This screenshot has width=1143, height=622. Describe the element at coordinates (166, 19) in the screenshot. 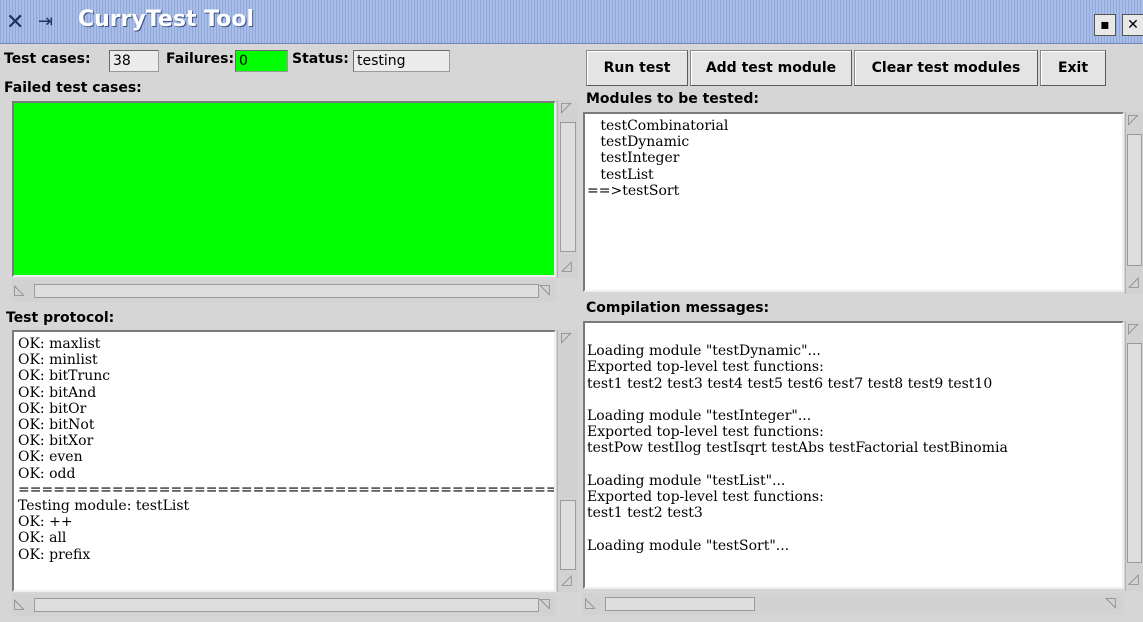

I see `window-title: CurryTest Tool` at that location.